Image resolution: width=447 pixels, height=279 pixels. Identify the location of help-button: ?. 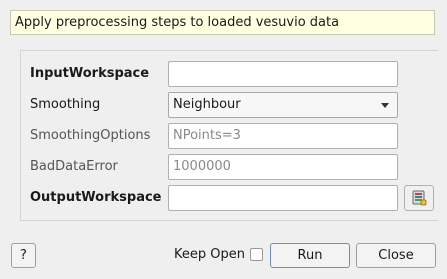
(23, 255).